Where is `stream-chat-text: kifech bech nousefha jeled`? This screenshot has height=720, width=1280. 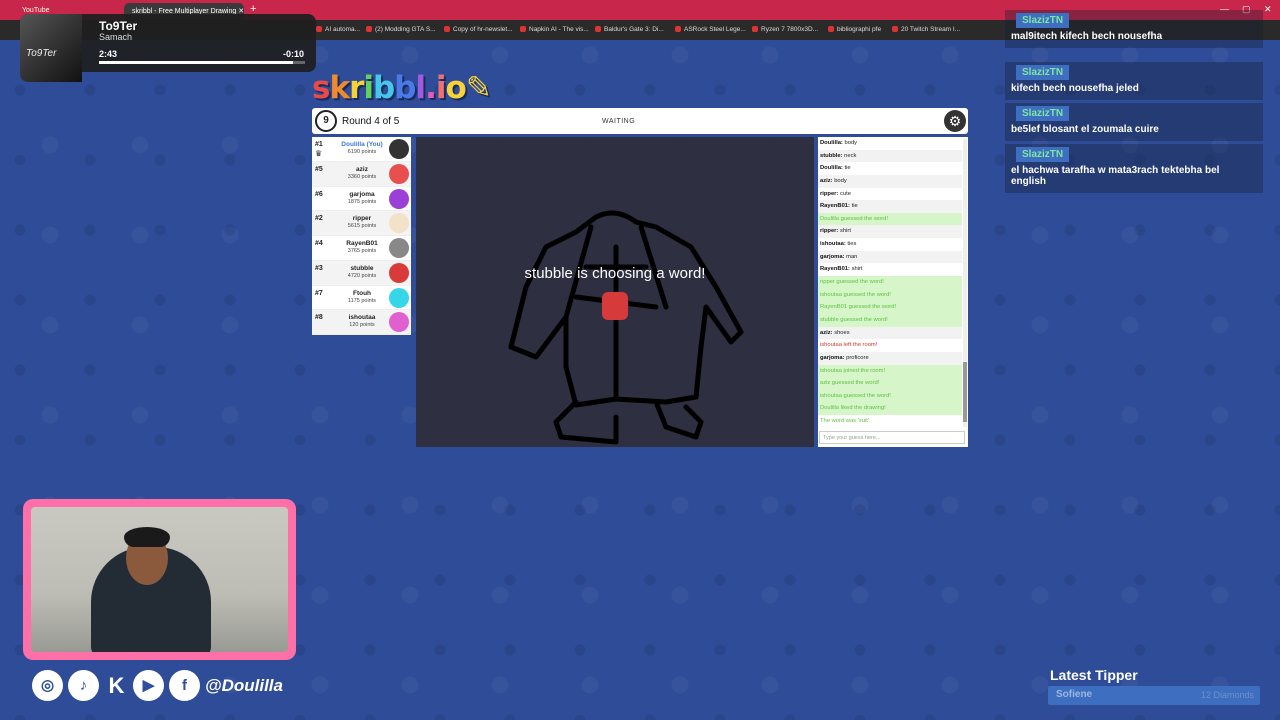 stream-chat-text: kifech bech nousefha jeled is located at coordinates (1075, 88).